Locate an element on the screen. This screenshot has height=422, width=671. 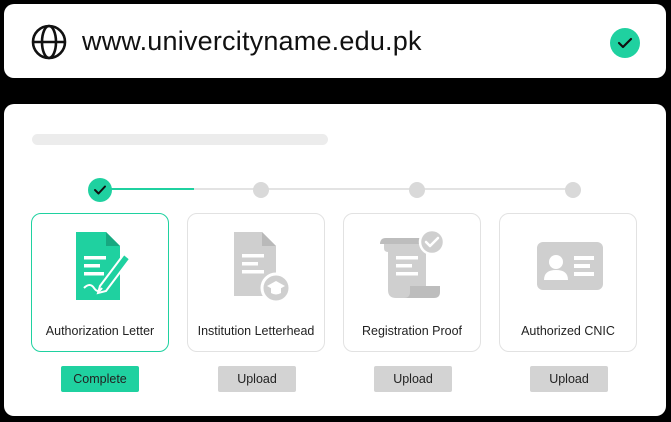
upload-button-institution-letterhead: Upload is located at coordinates (257, 379).